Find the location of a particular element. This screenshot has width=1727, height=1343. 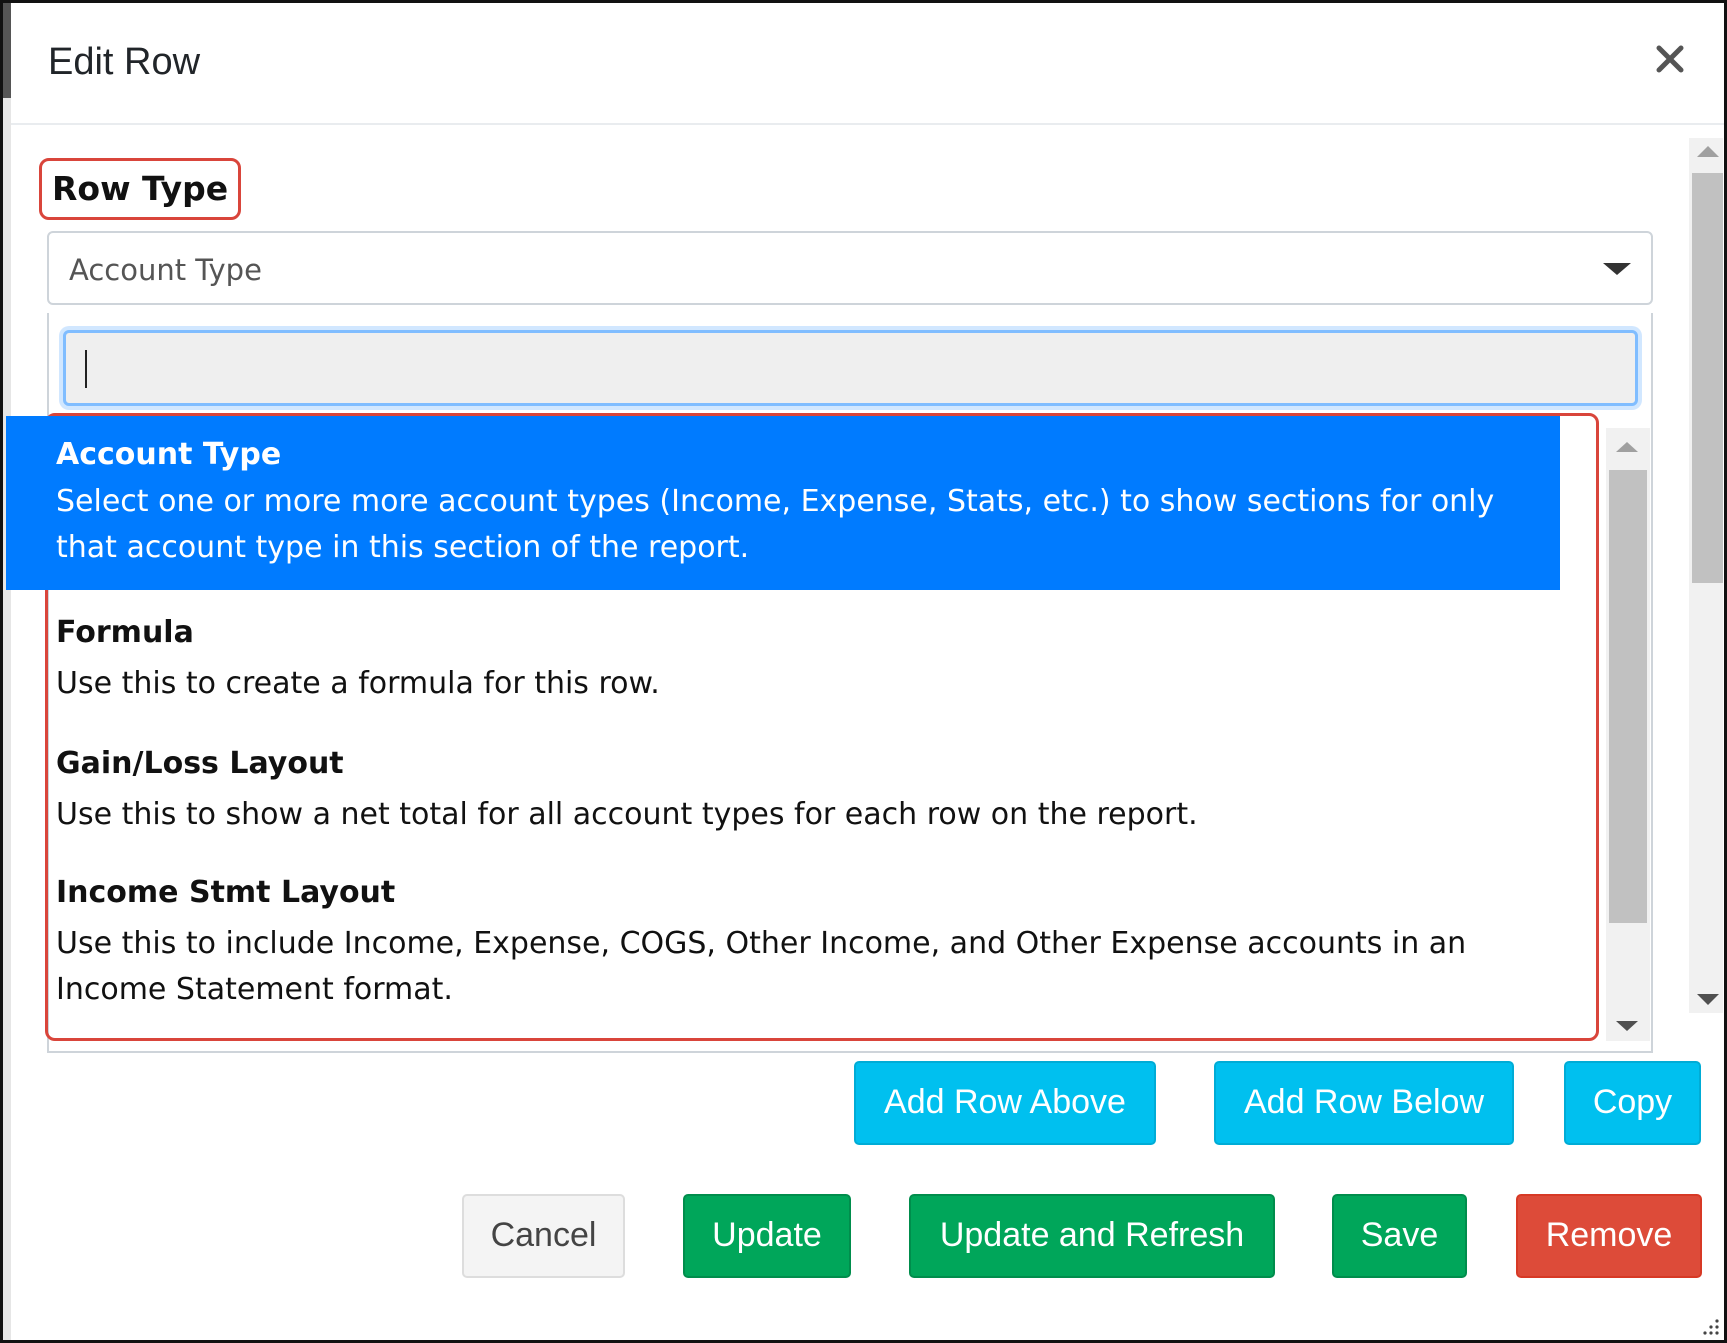

chevron-down-icon is located at coordinates (1617, 269).